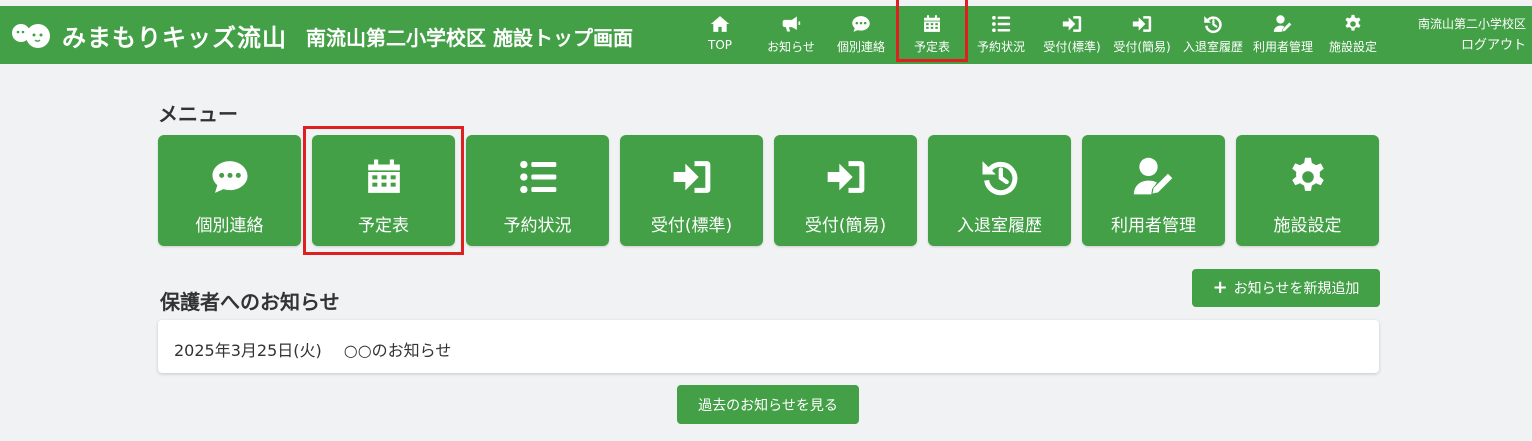  Describe the element at coordinates (1471, 24) in the screenshot. I see `user-name: 南流山第二小学校区` at that location.